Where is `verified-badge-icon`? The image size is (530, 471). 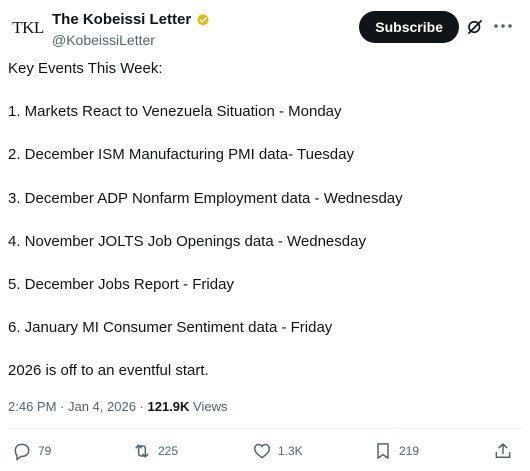
verified-badge-icon is located at coordinates (203, 20).